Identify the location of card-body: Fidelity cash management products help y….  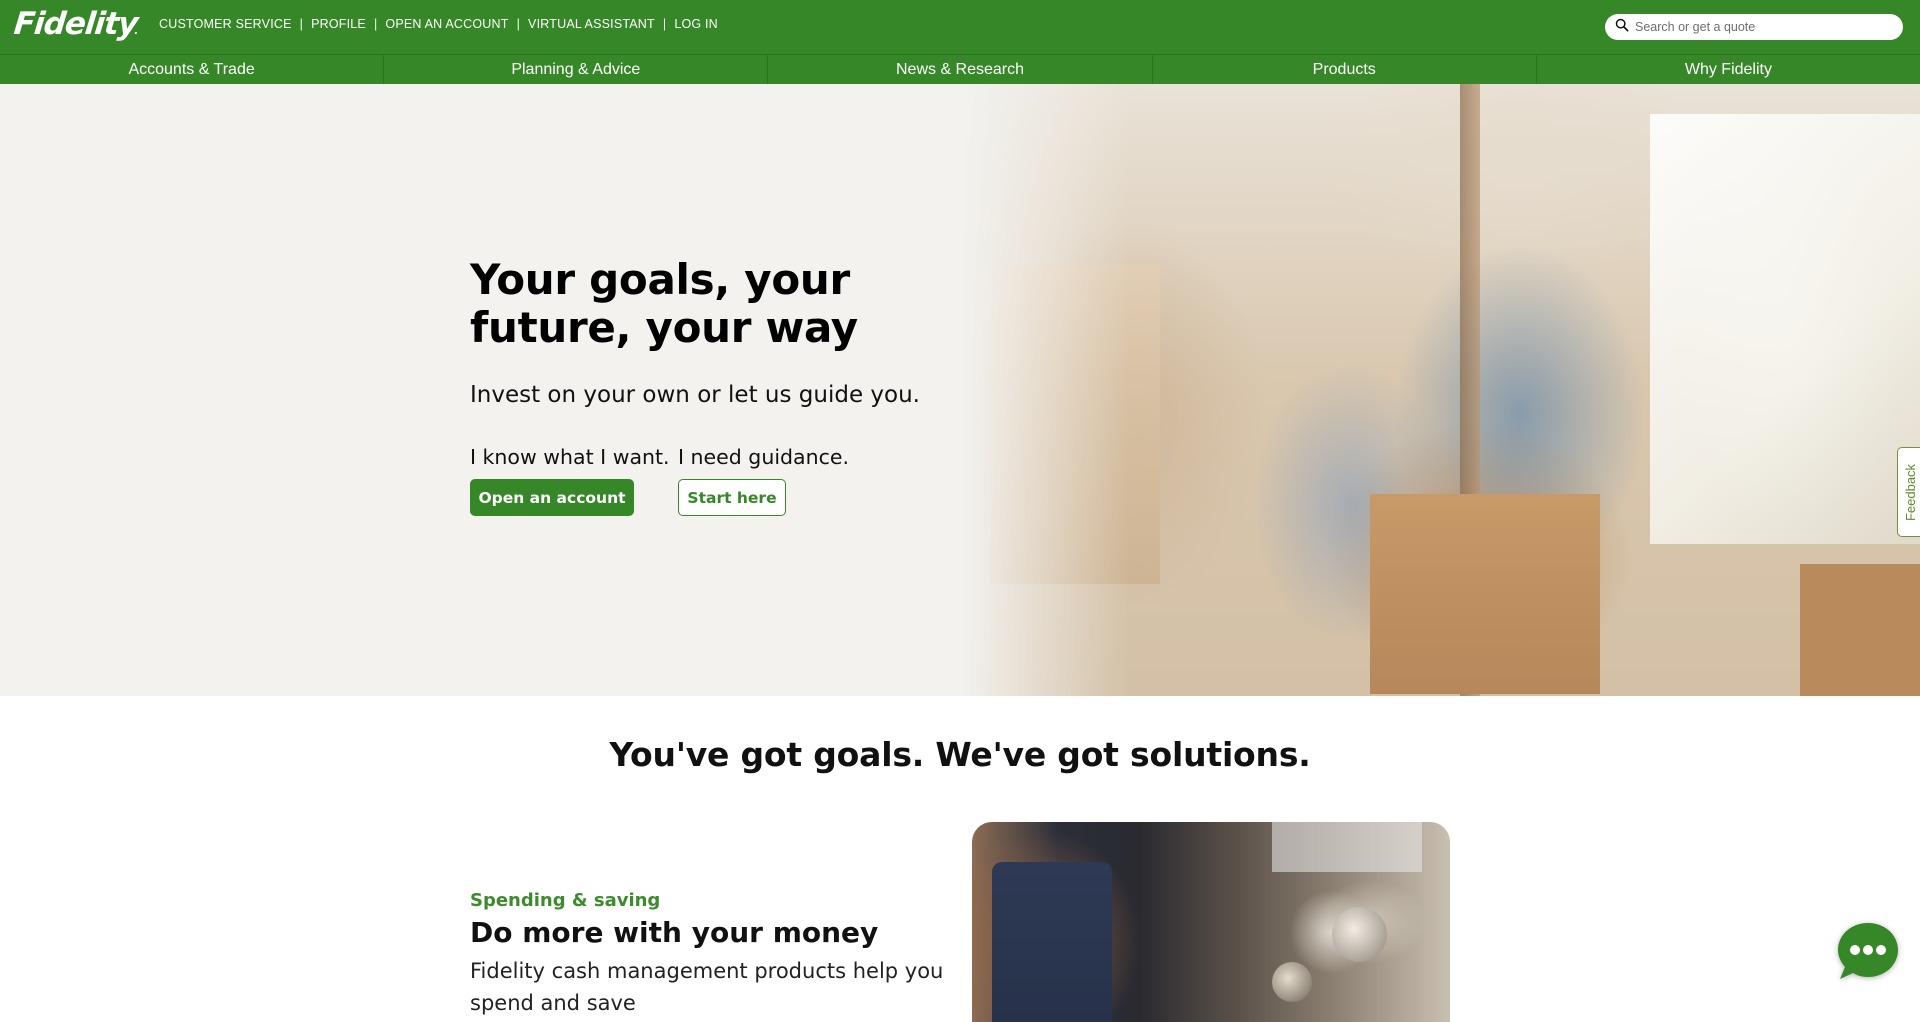
(707, 987).